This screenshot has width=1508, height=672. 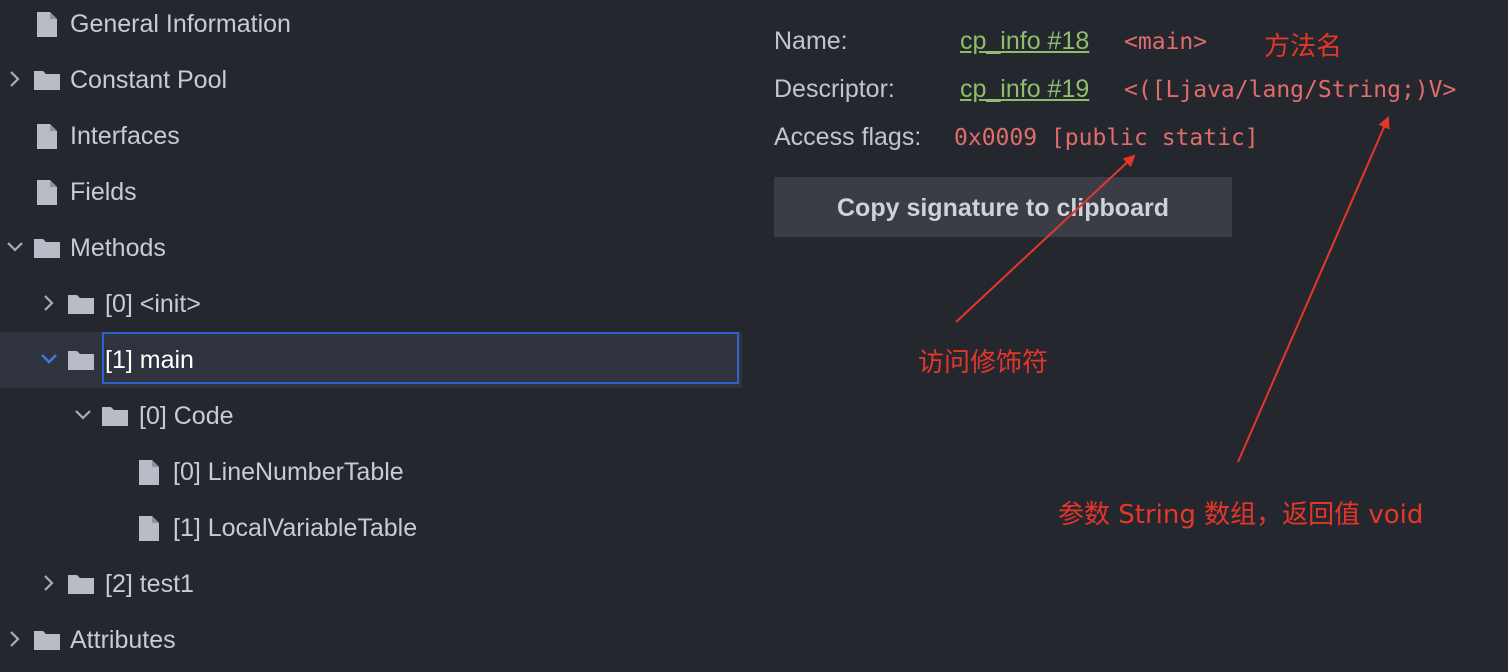 What do you see at coordinates (180, 24) in the screenshot?
I see `tree-item-label: General Information` at bounding box center [180, 24].